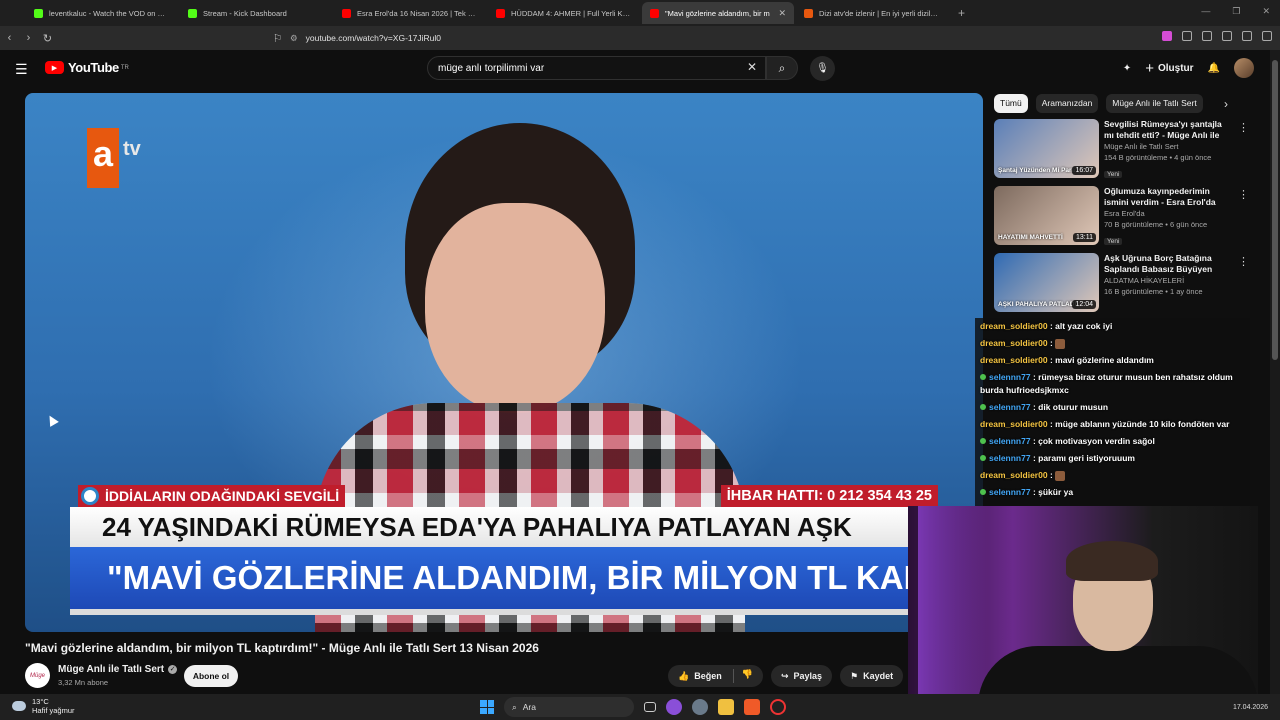 The image size is (1280, 720). What do you see at coordinates (1244, 68) in the screenshot?
I see `account-avatar` at bounding box center [1244, 68].